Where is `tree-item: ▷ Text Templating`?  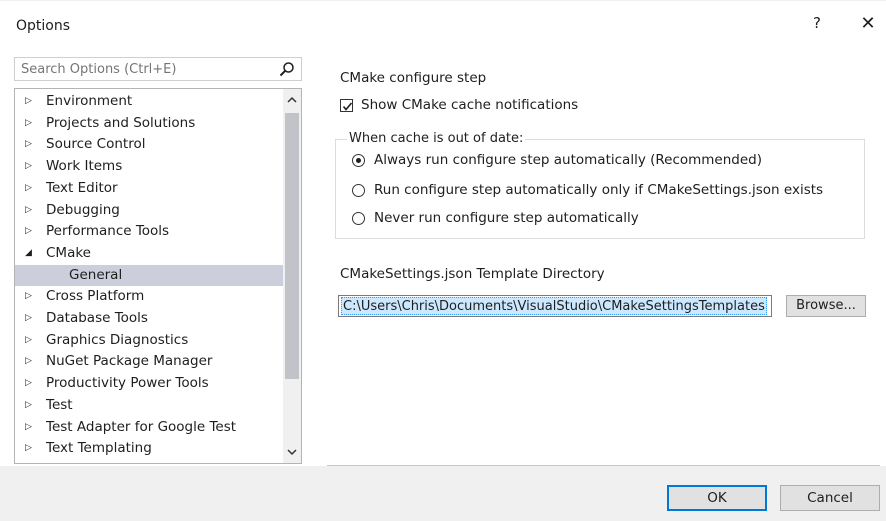
tree-item: ▷ Text Templating is located at coordinates (149, 448).